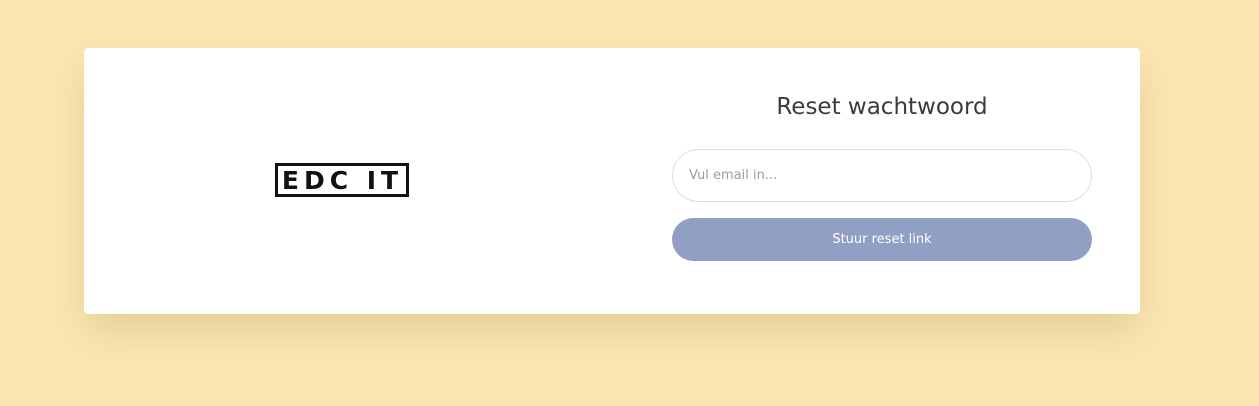 This screenshot has height=406, width=1259. What do you see at coordinates (882, 175) in the screenshot?
I see `email-field` at bounding box center [882, 175].